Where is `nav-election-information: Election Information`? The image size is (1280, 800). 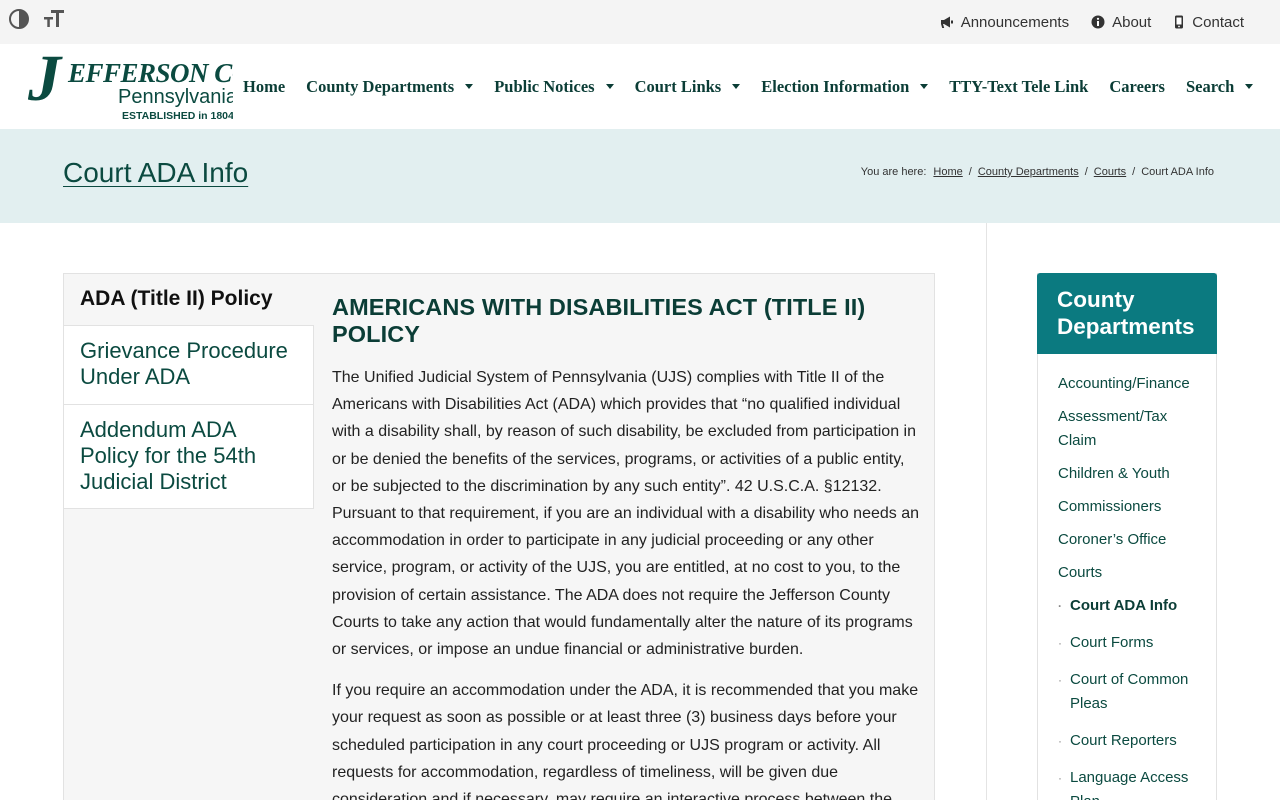 nav-election-information: Election Information is located at coordinates (845, 87).